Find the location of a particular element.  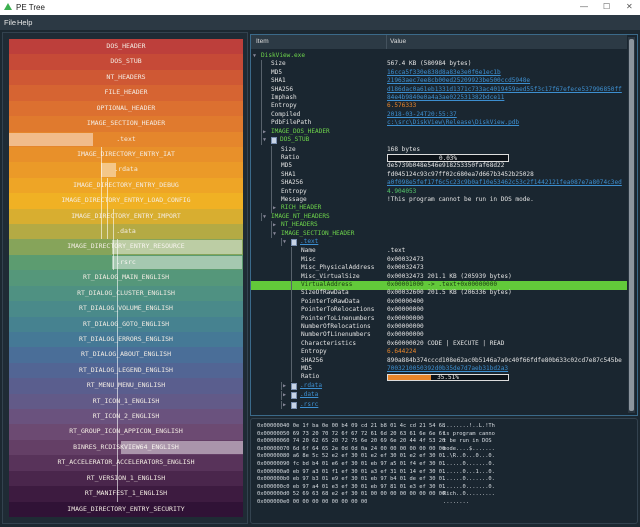

map-region: FILE_HEADER is located at coordinates (126, 93).